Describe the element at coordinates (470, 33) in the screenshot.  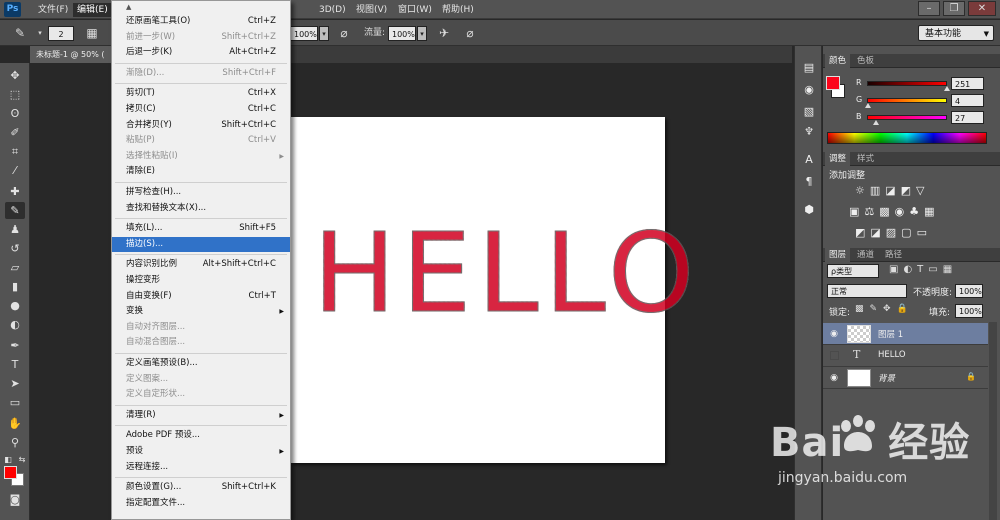
I see `pressure-size-icon: ⌀` at that location.